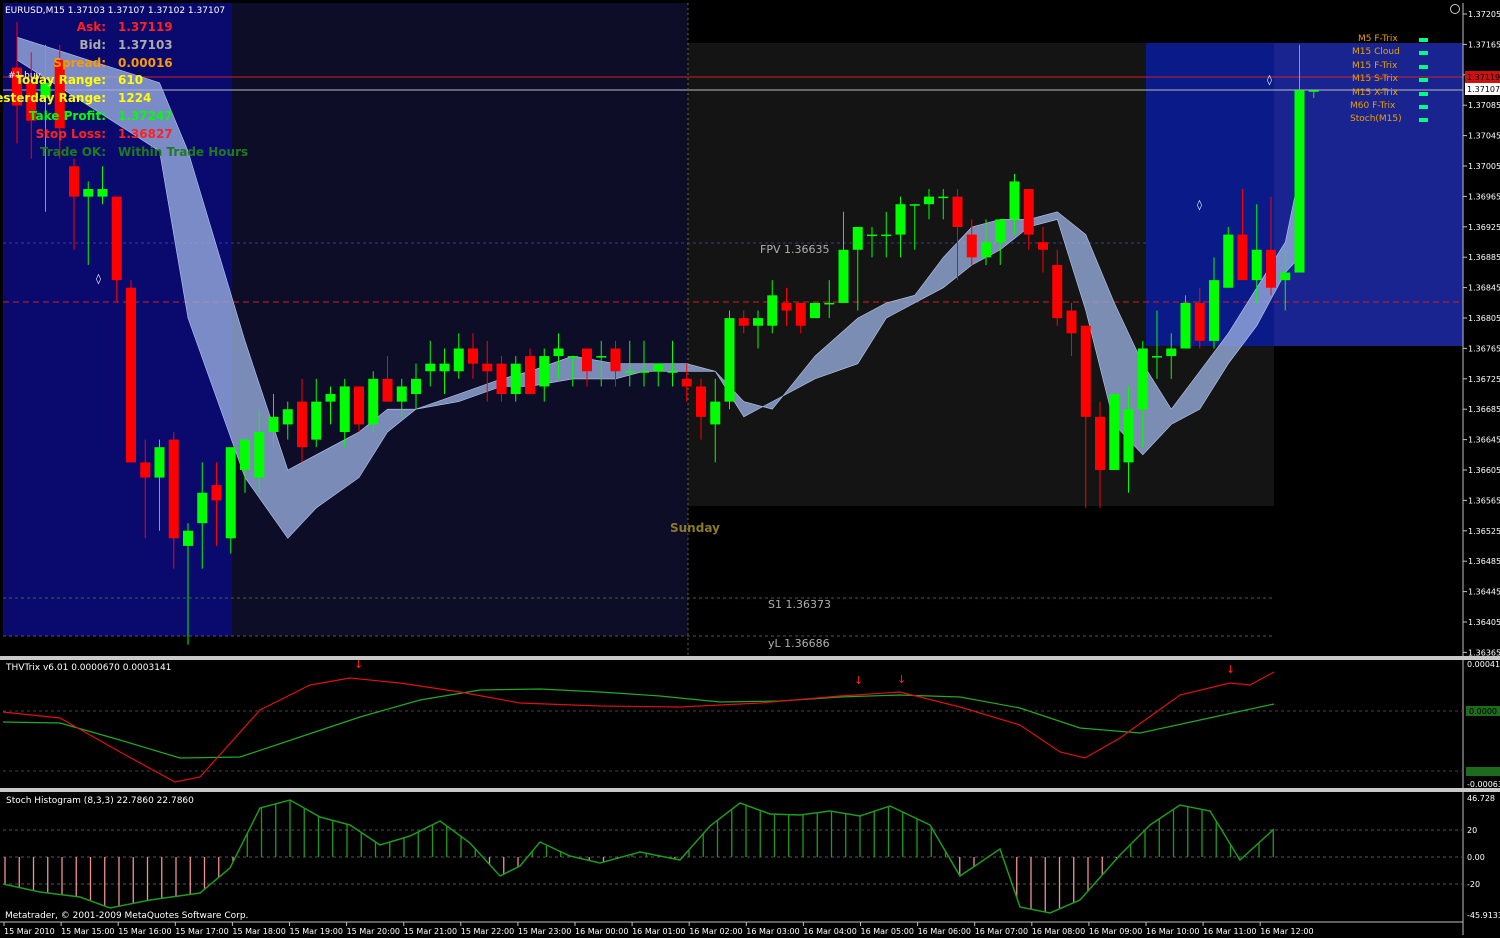 This screenshot has width=1500, height=938. I want to click on time-tick-label: 15 Mar 20:00, so click(373, 931).